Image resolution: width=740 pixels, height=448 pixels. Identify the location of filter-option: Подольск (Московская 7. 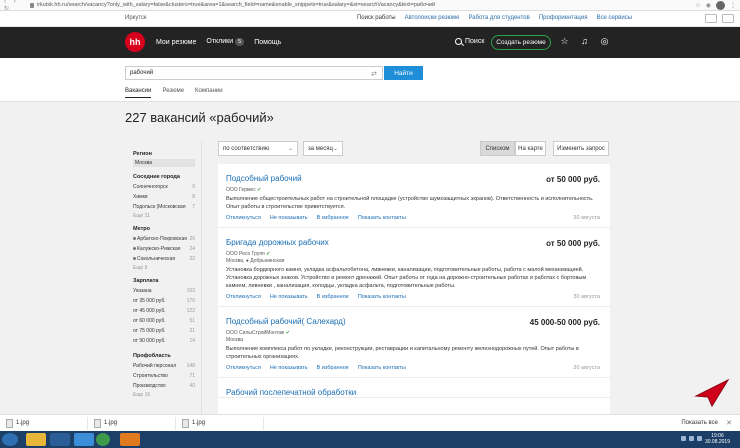
(164, 207).